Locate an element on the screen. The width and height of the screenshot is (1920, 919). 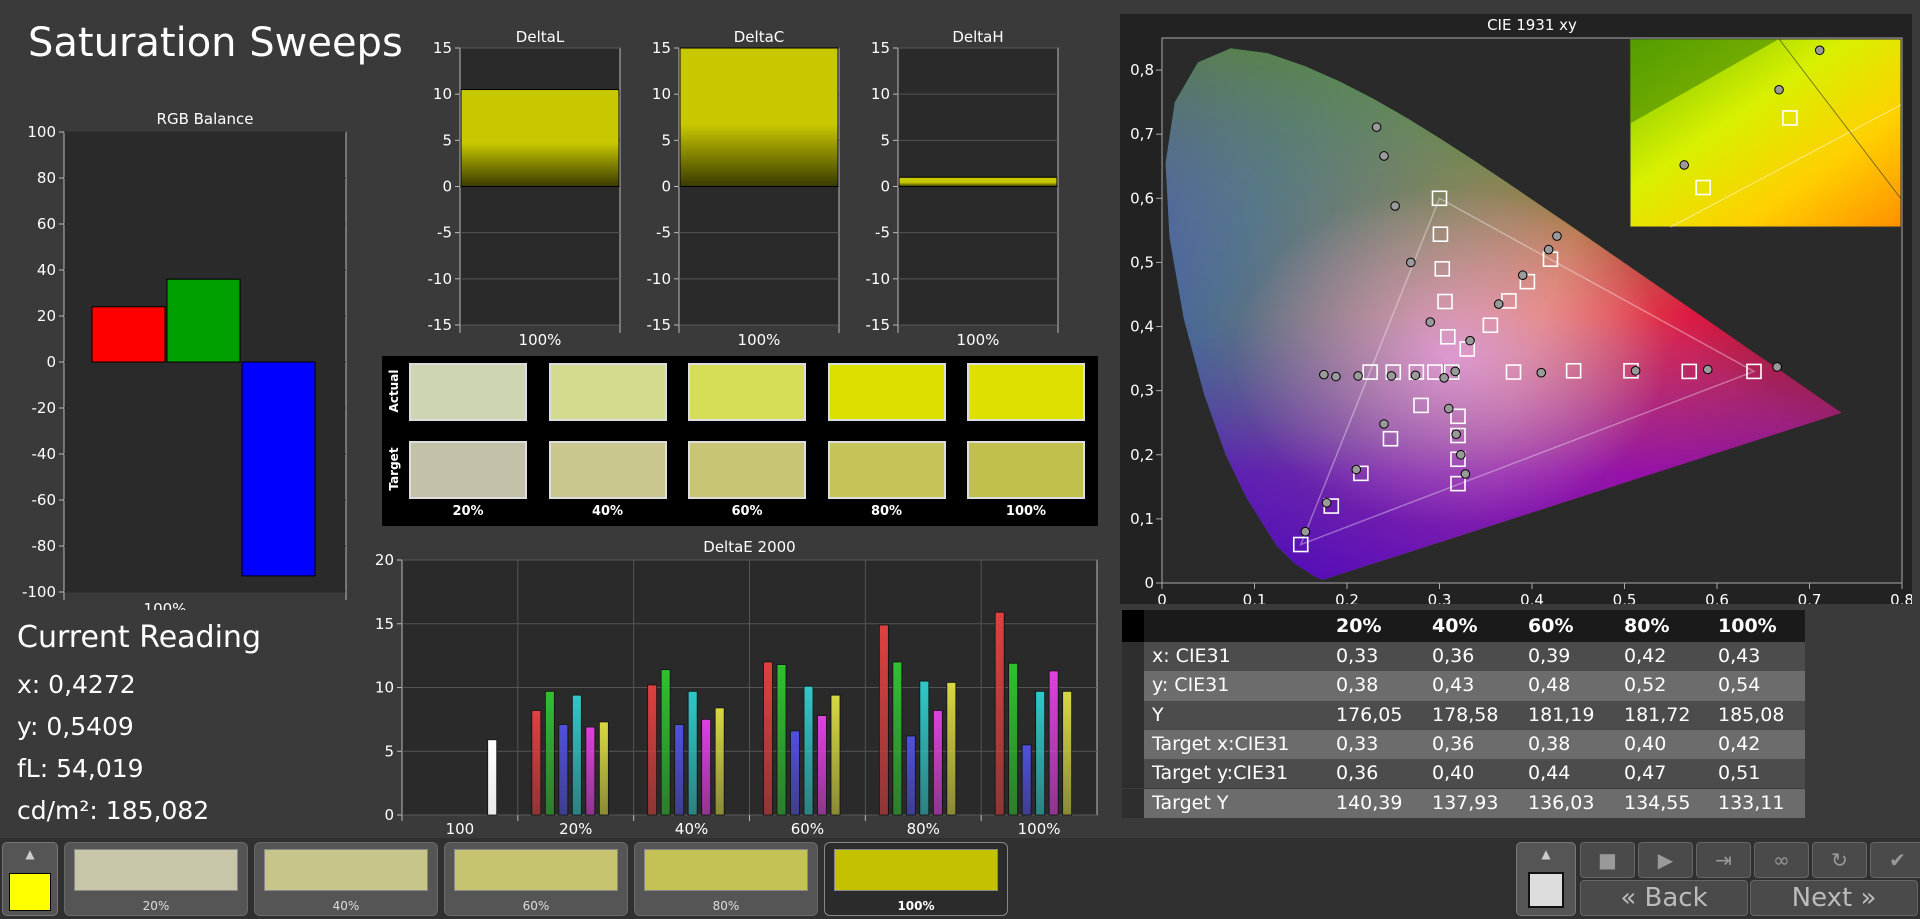
table-cell: 181,72 is located at coordinates (1657, 714).